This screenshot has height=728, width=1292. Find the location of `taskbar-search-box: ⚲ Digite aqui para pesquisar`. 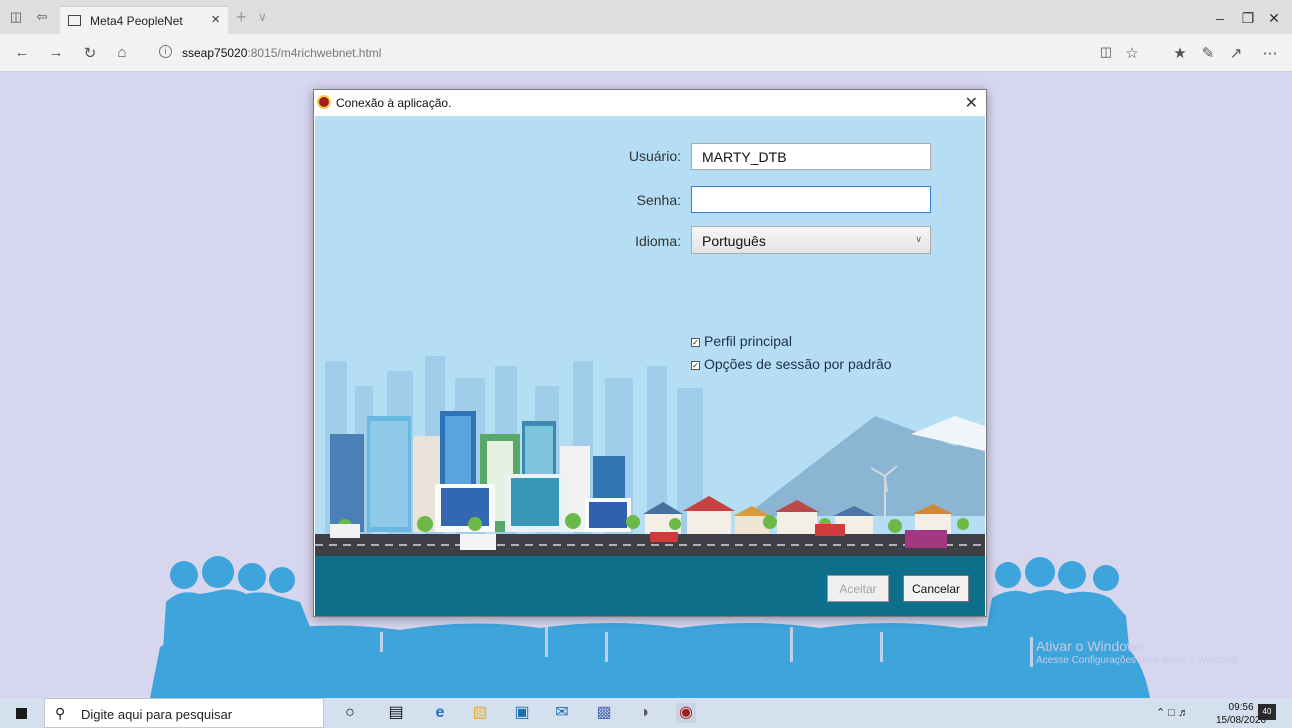

taskbar-search-box: ⚲ Digite aqui para pesquisar is located at coordinates (184, 713).